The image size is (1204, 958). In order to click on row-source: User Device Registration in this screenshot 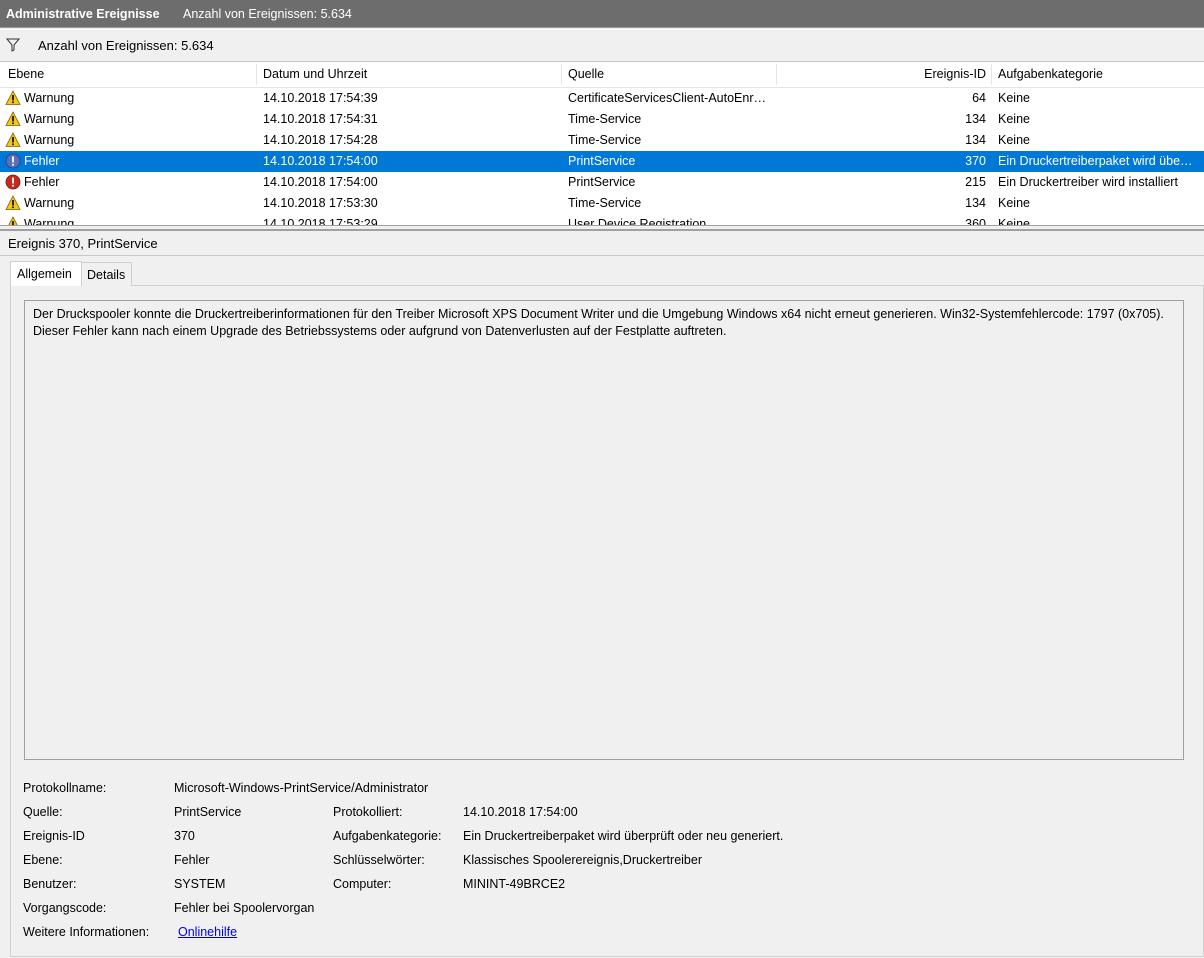, I will do `click(637, 221)`.